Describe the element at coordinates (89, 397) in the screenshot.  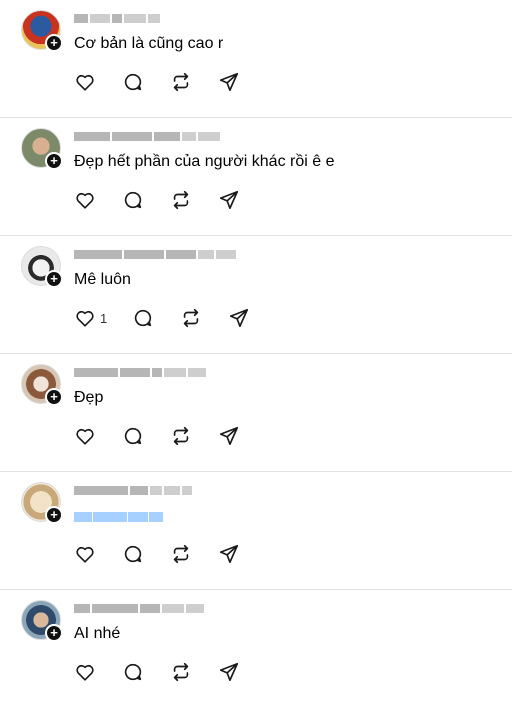
I see `comment-text: Đẹp` at that location.